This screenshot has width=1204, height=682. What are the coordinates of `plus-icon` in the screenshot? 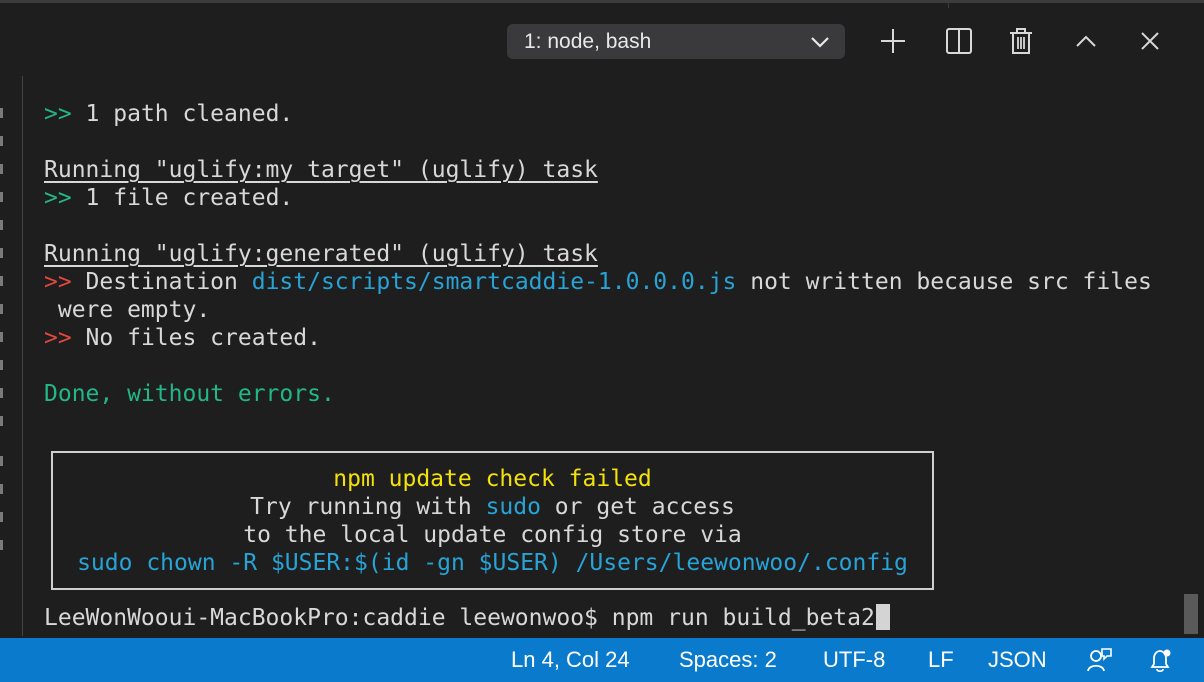 It's located at (893, 41).